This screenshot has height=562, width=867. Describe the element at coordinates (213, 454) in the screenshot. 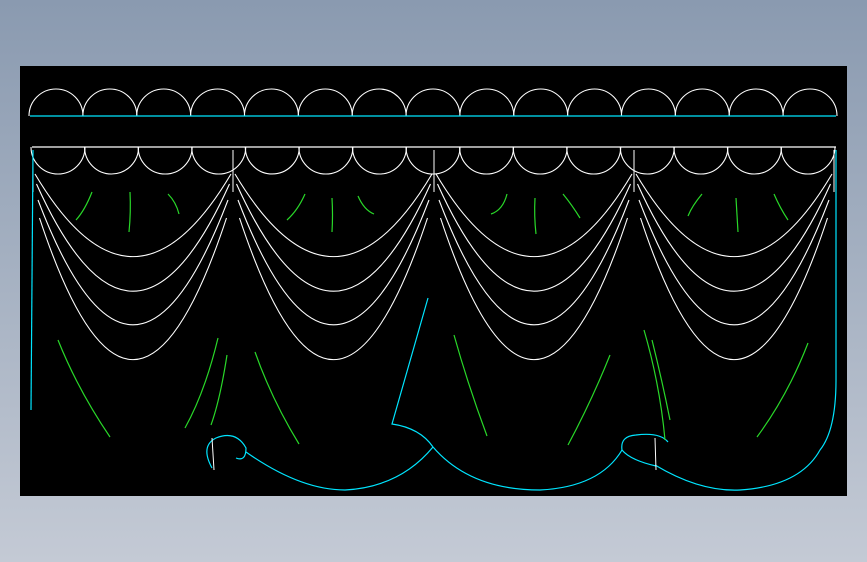

I see `tie-back-line` at that location.